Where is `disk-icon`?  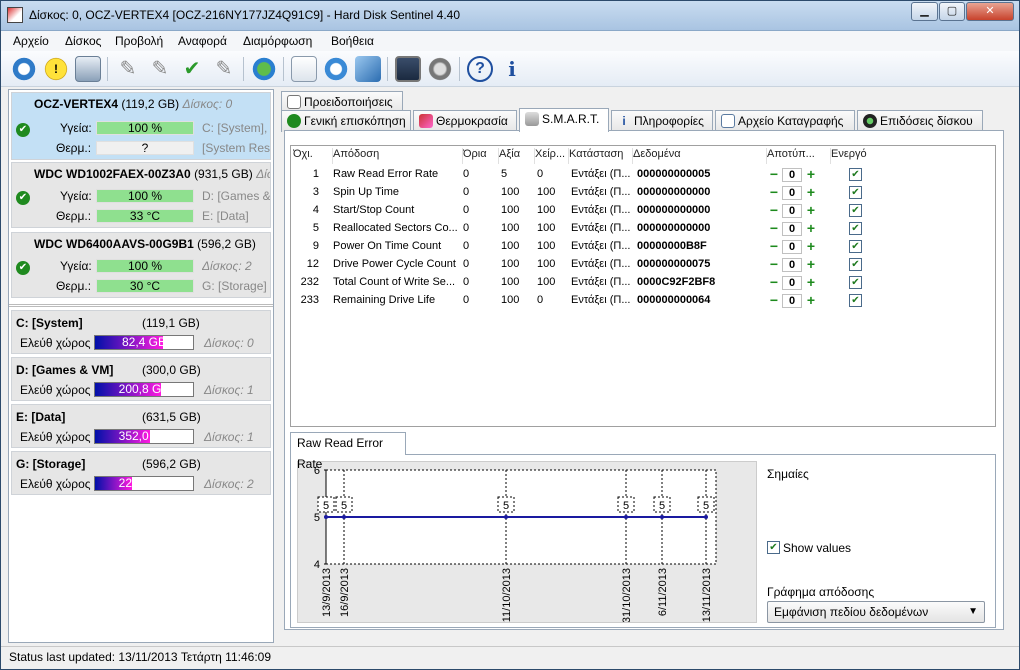
disk-icon is located at coordinates (88, 69).